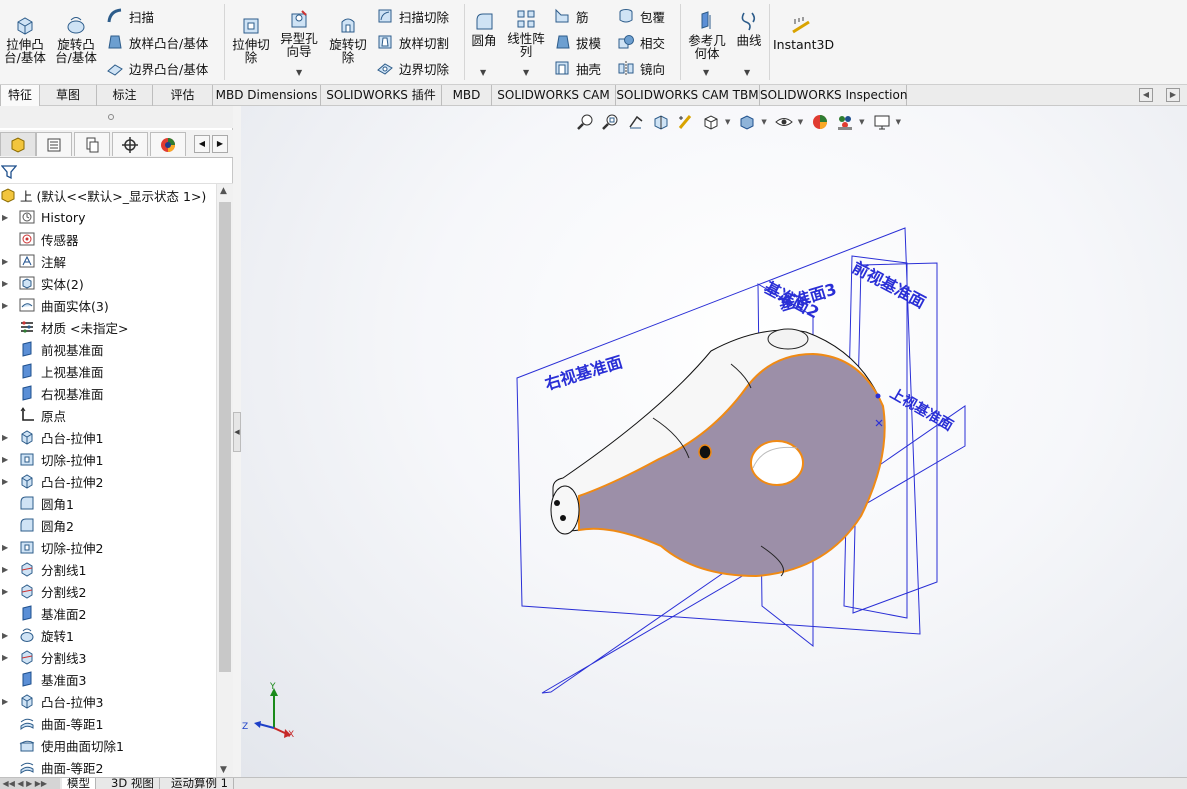  I want to click on tree-item-origin: 原点, so click(108, 415).